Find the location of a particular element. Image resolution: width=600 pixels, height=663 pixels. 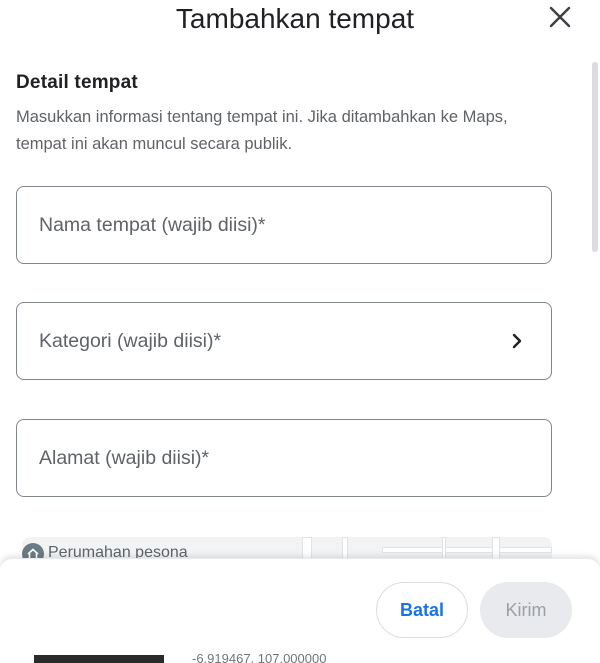

category-label: Kategori (wajib diisi)* is located at coordinates (130, 340).